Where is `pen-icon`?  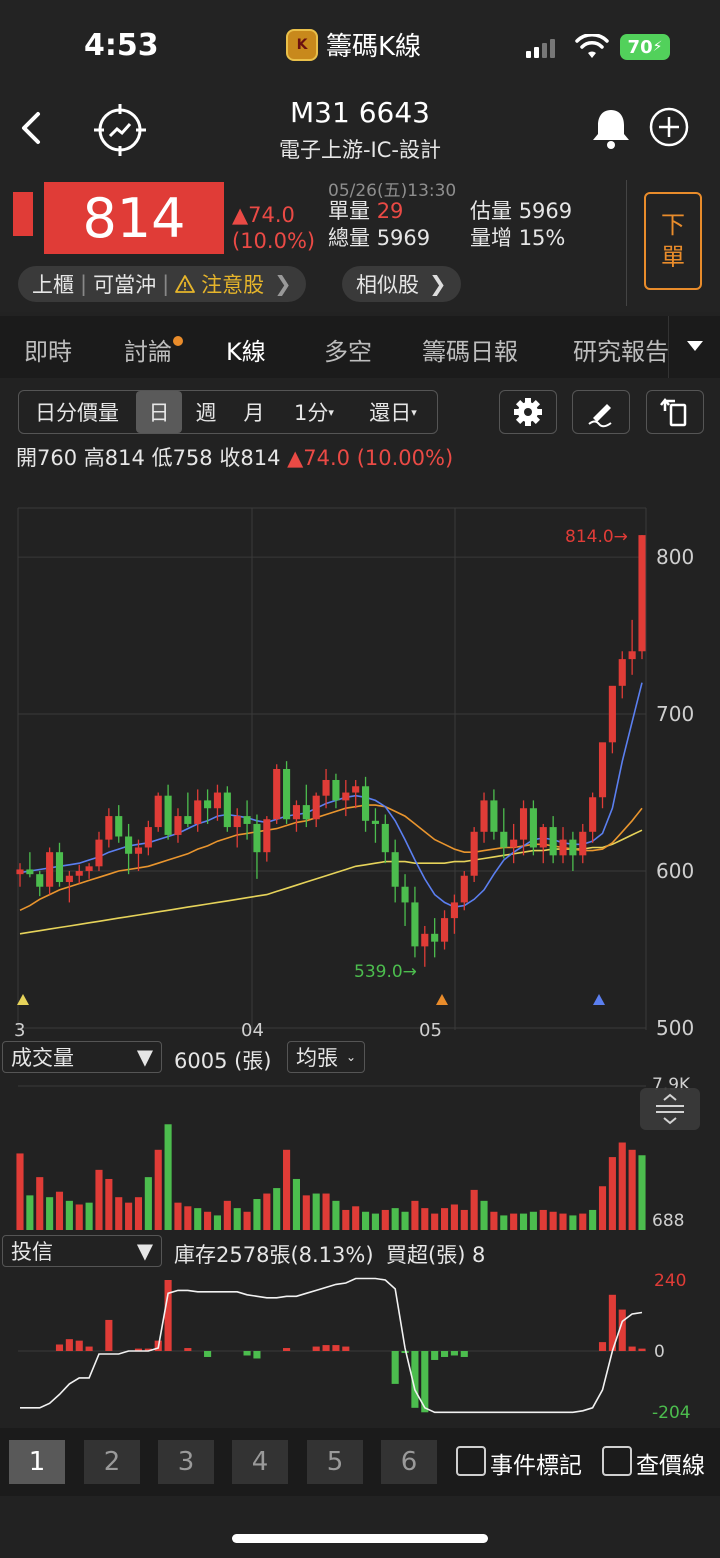
pen-icon is located at coordinates (600, 416).